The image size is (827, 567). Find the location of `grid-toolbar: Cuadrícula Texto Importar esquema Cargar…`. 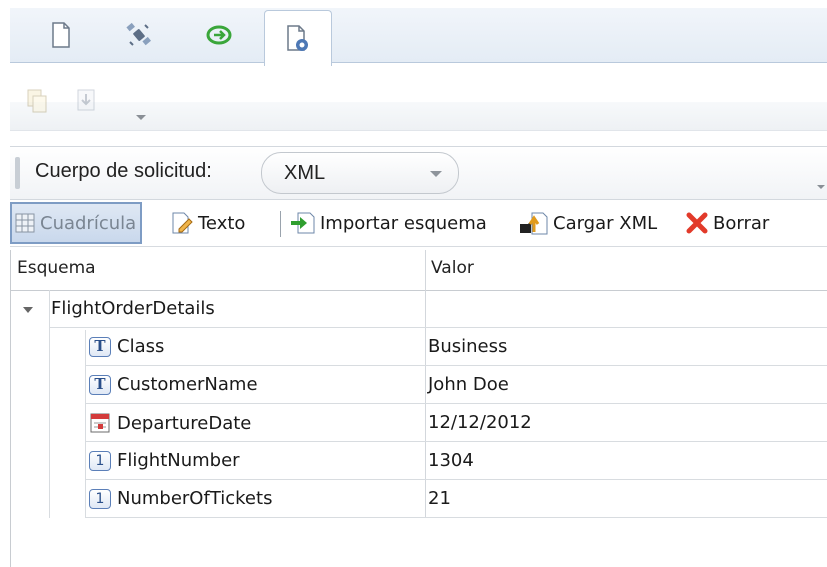

grid-toolbar: Cuadrícula Texto Importar esquema Cargar… is located at coordinates (418, 224).